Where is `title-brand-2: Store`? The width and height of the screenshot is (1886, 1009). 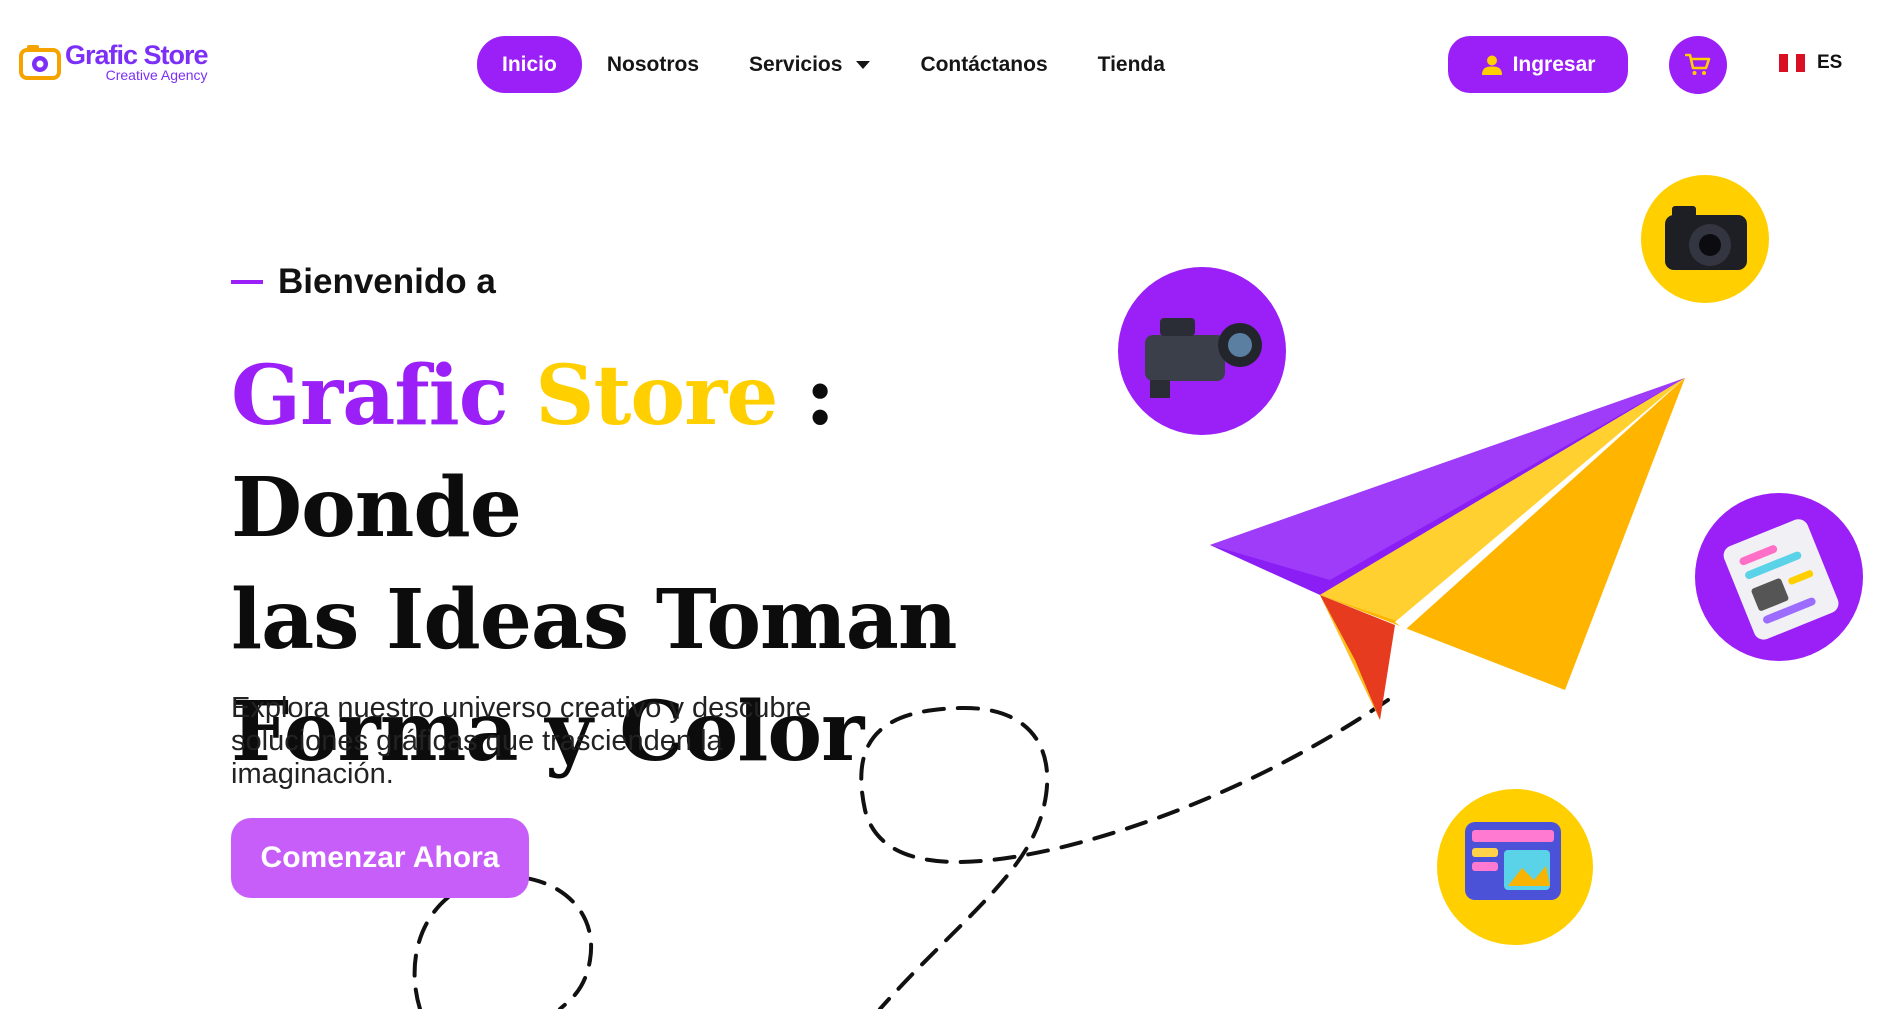 title-brand-2: Store is located at coordinates (656, 396).